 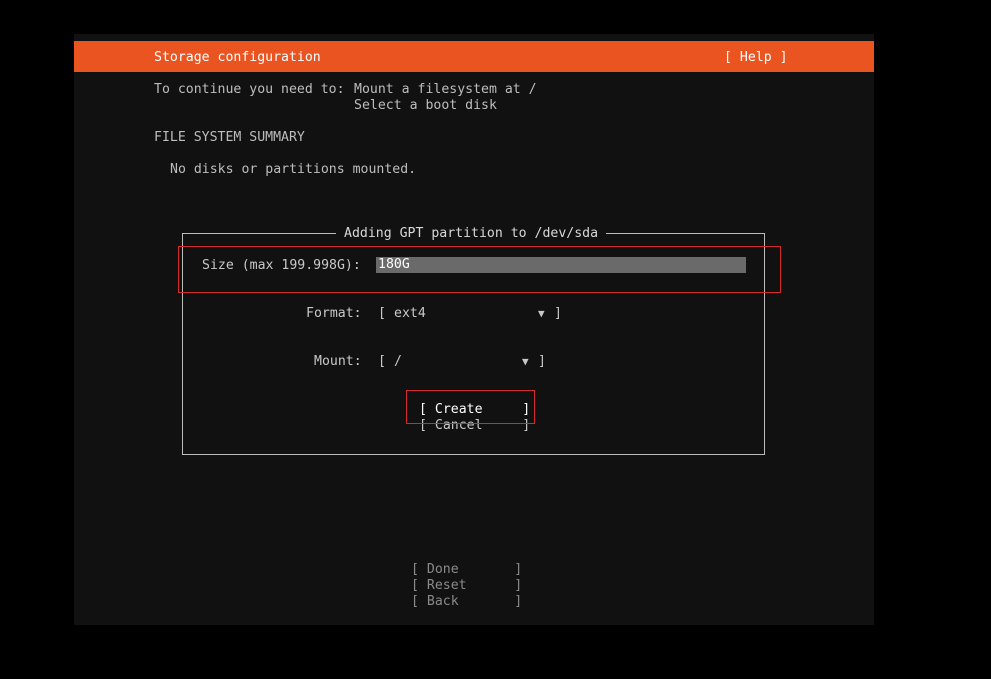 I want to click on summary-heading: FILE SYSTEM SUMMARY, so click(x=229, y=137).